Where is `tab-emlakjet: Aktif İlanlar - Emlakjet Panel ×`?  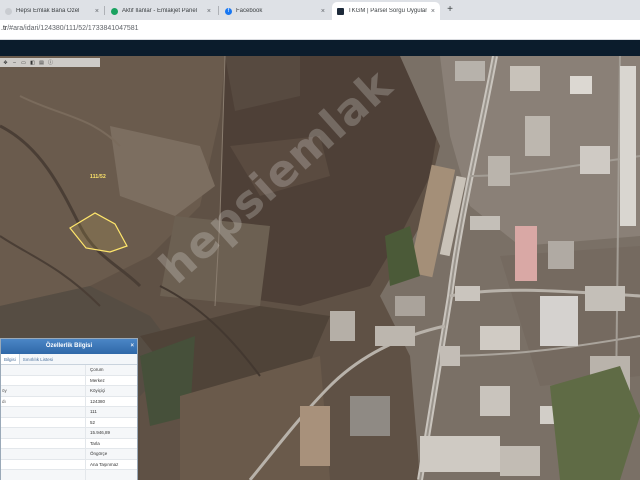 tab-emlakjet: Aktif İlanlar - Emlakjet Panel × is located at coordinates (161, 11).